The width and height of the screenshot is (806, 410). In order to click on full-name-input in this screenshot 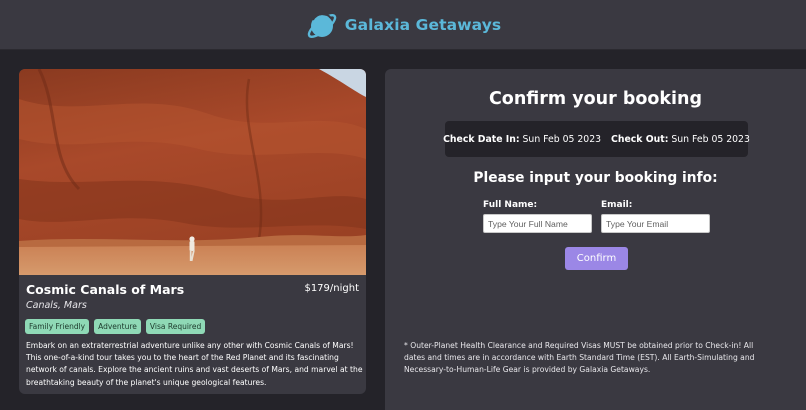, I will do `click(537, 223)`.